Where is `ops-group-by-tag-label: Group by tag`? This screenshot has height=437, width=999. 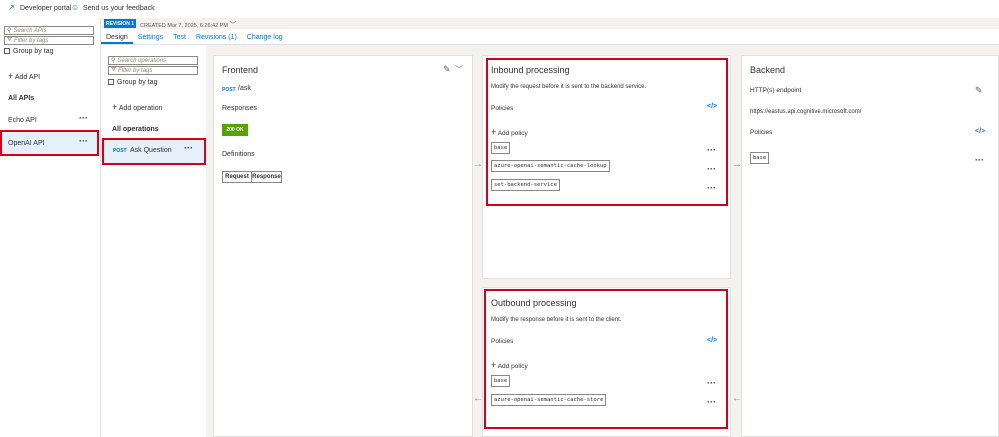 ops-group-by-tag-label: Group by tag is located at coordinates (137, 82).